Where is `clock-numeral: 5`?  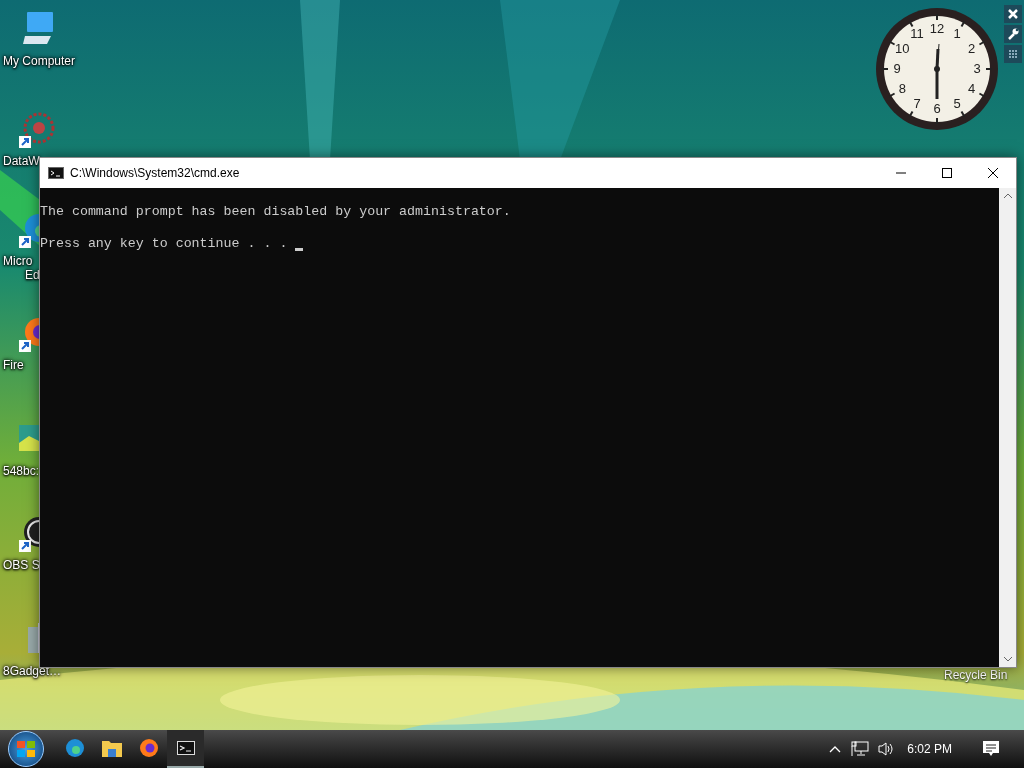
clock-numeral: 5 is located at coordinates (957, 103).